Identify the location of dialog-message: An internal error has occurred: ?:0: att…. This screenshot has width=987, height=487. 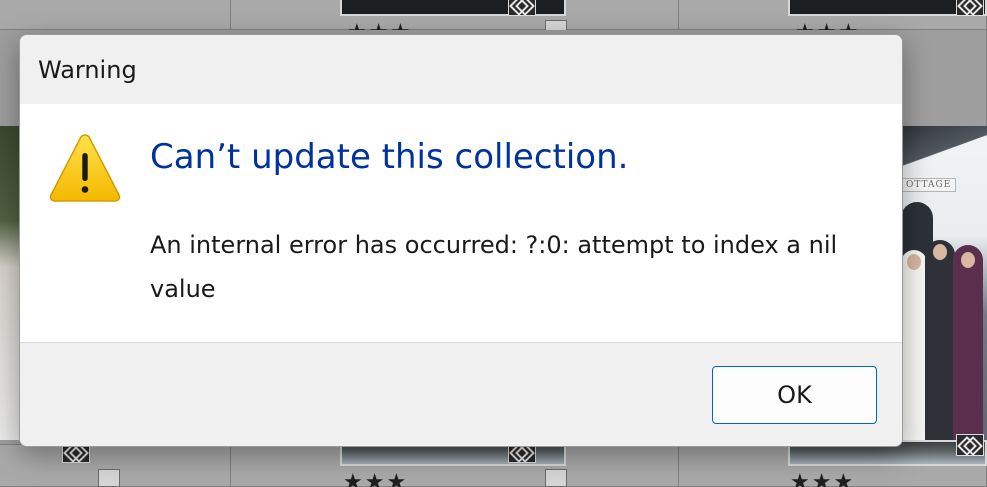
(494, 267).